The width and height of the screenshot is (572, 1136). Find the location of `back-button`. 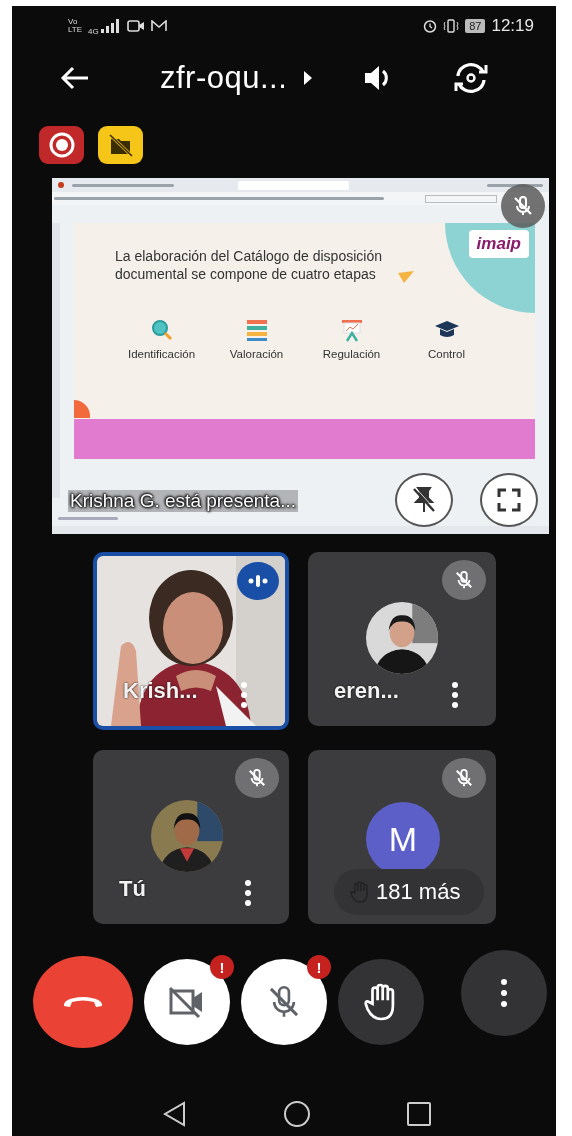

back-button is located at coordinates (75, 78).